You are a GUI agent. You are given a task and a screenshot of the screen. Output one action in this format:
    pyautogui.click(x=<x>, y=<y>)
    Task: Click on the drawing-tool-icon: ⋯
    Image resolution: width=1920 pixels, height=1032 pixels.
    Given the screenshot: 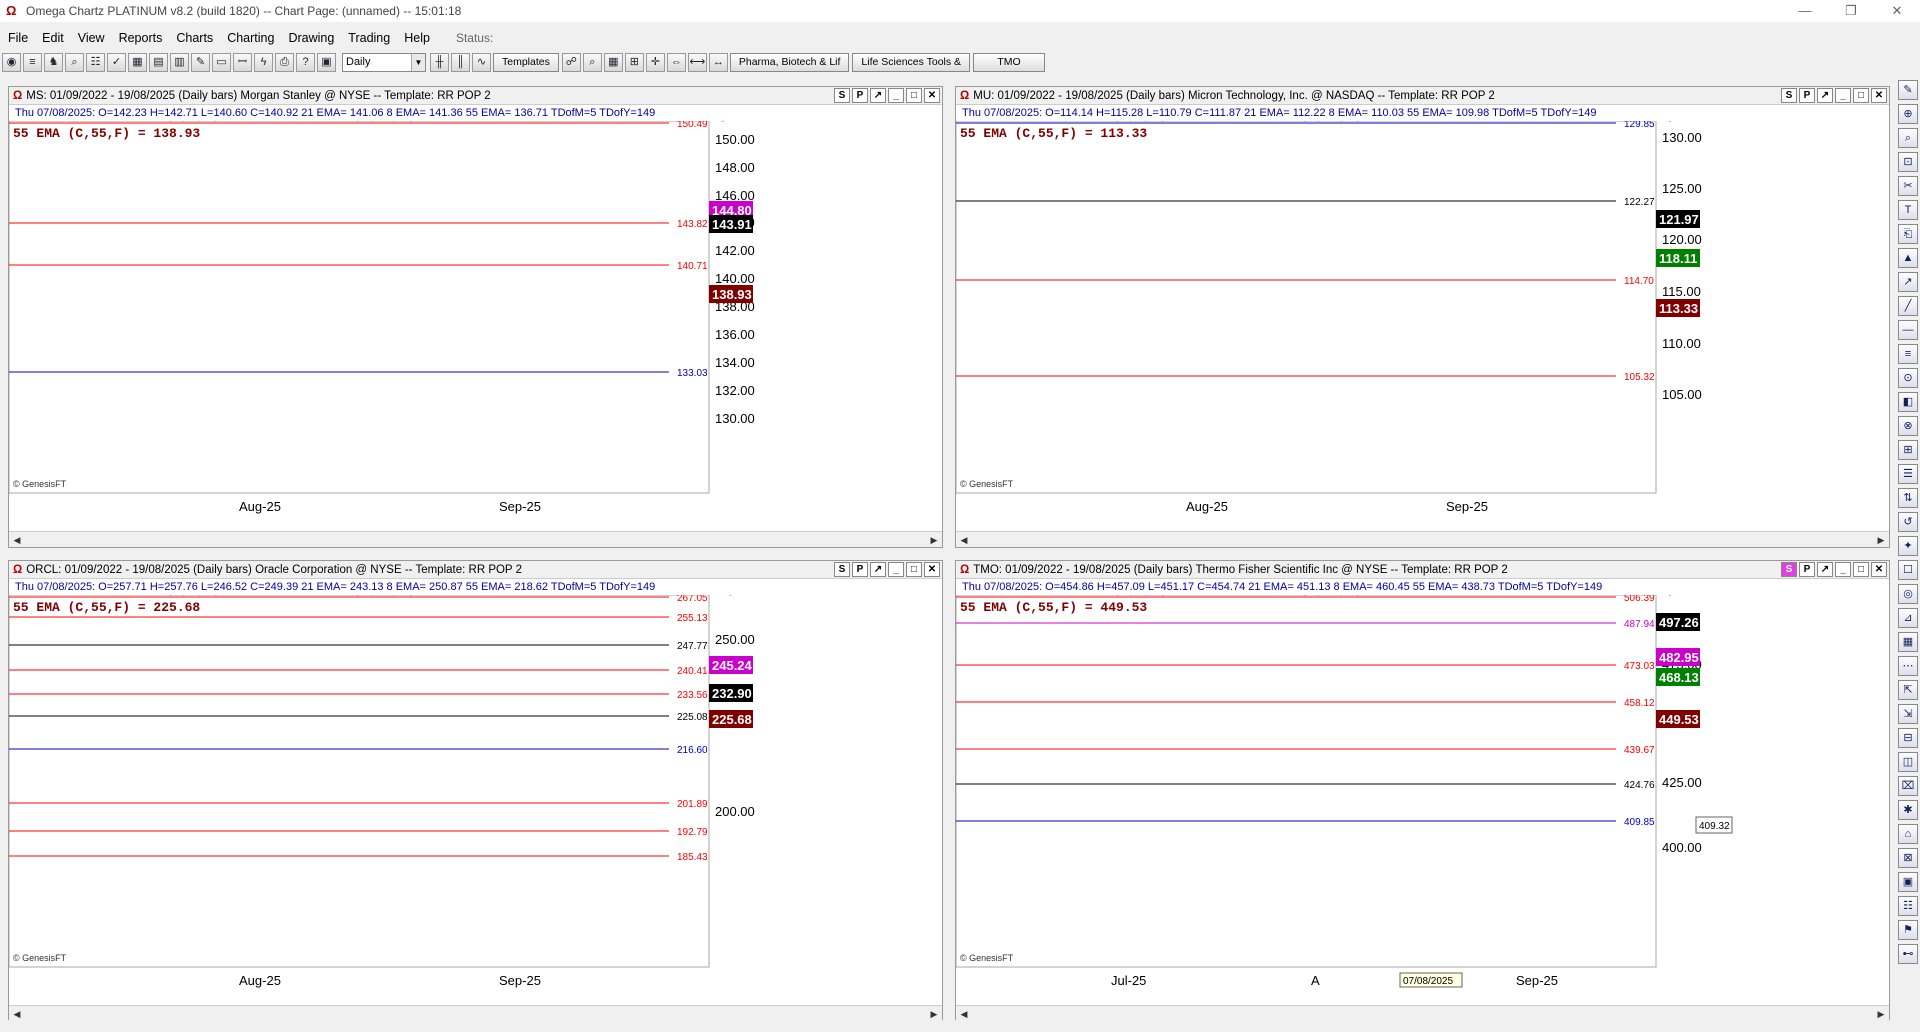 What is the action you would take?
    pyautogui.click(x=1908, y=666)
    